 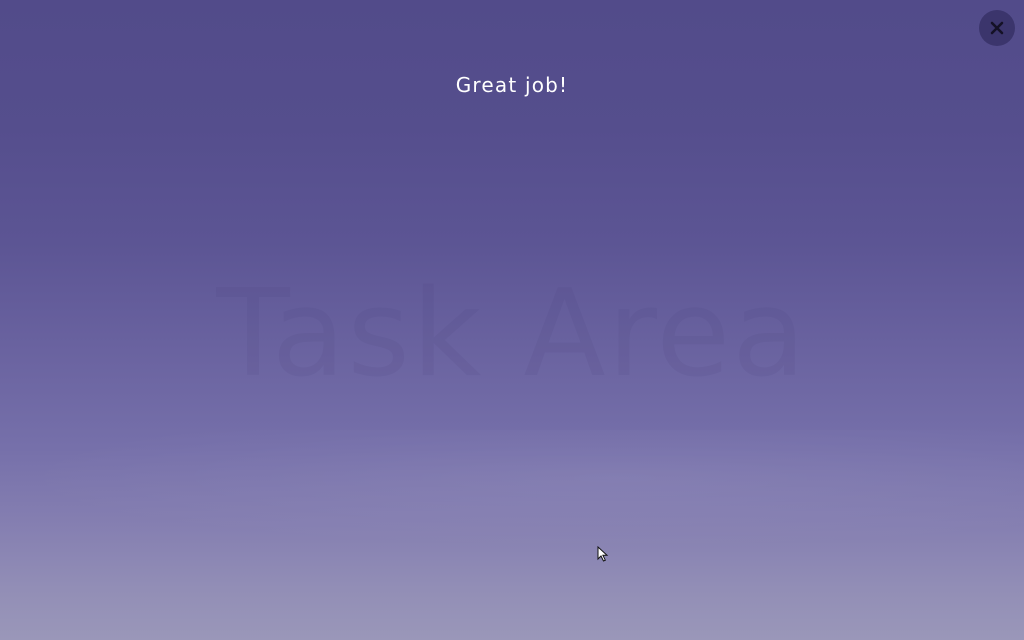 I want to click on close-button, so click(x=997, y=28).